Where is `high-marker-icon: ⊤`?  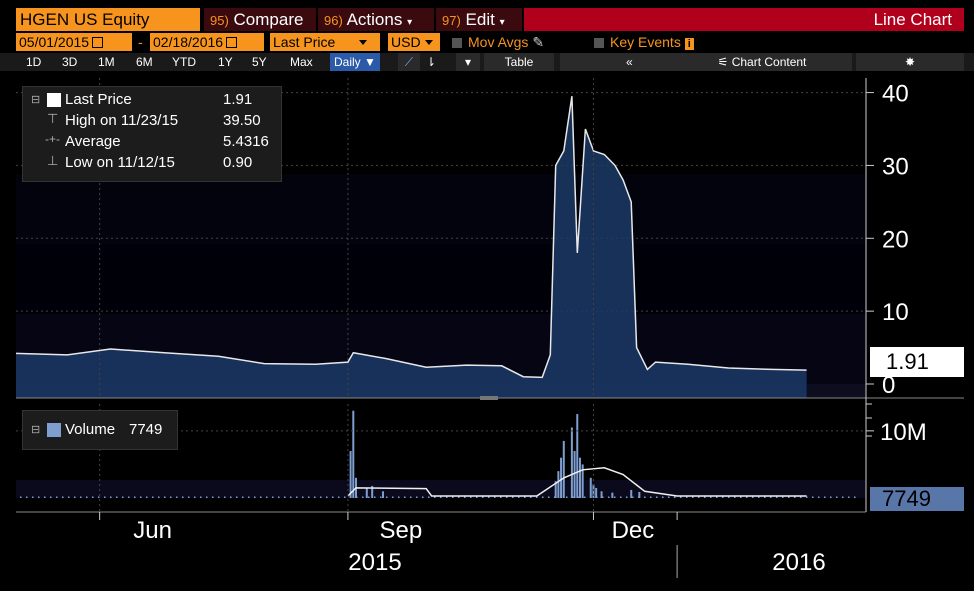 high-marker-icon: ⊤ is located at coordinates (53, 118).